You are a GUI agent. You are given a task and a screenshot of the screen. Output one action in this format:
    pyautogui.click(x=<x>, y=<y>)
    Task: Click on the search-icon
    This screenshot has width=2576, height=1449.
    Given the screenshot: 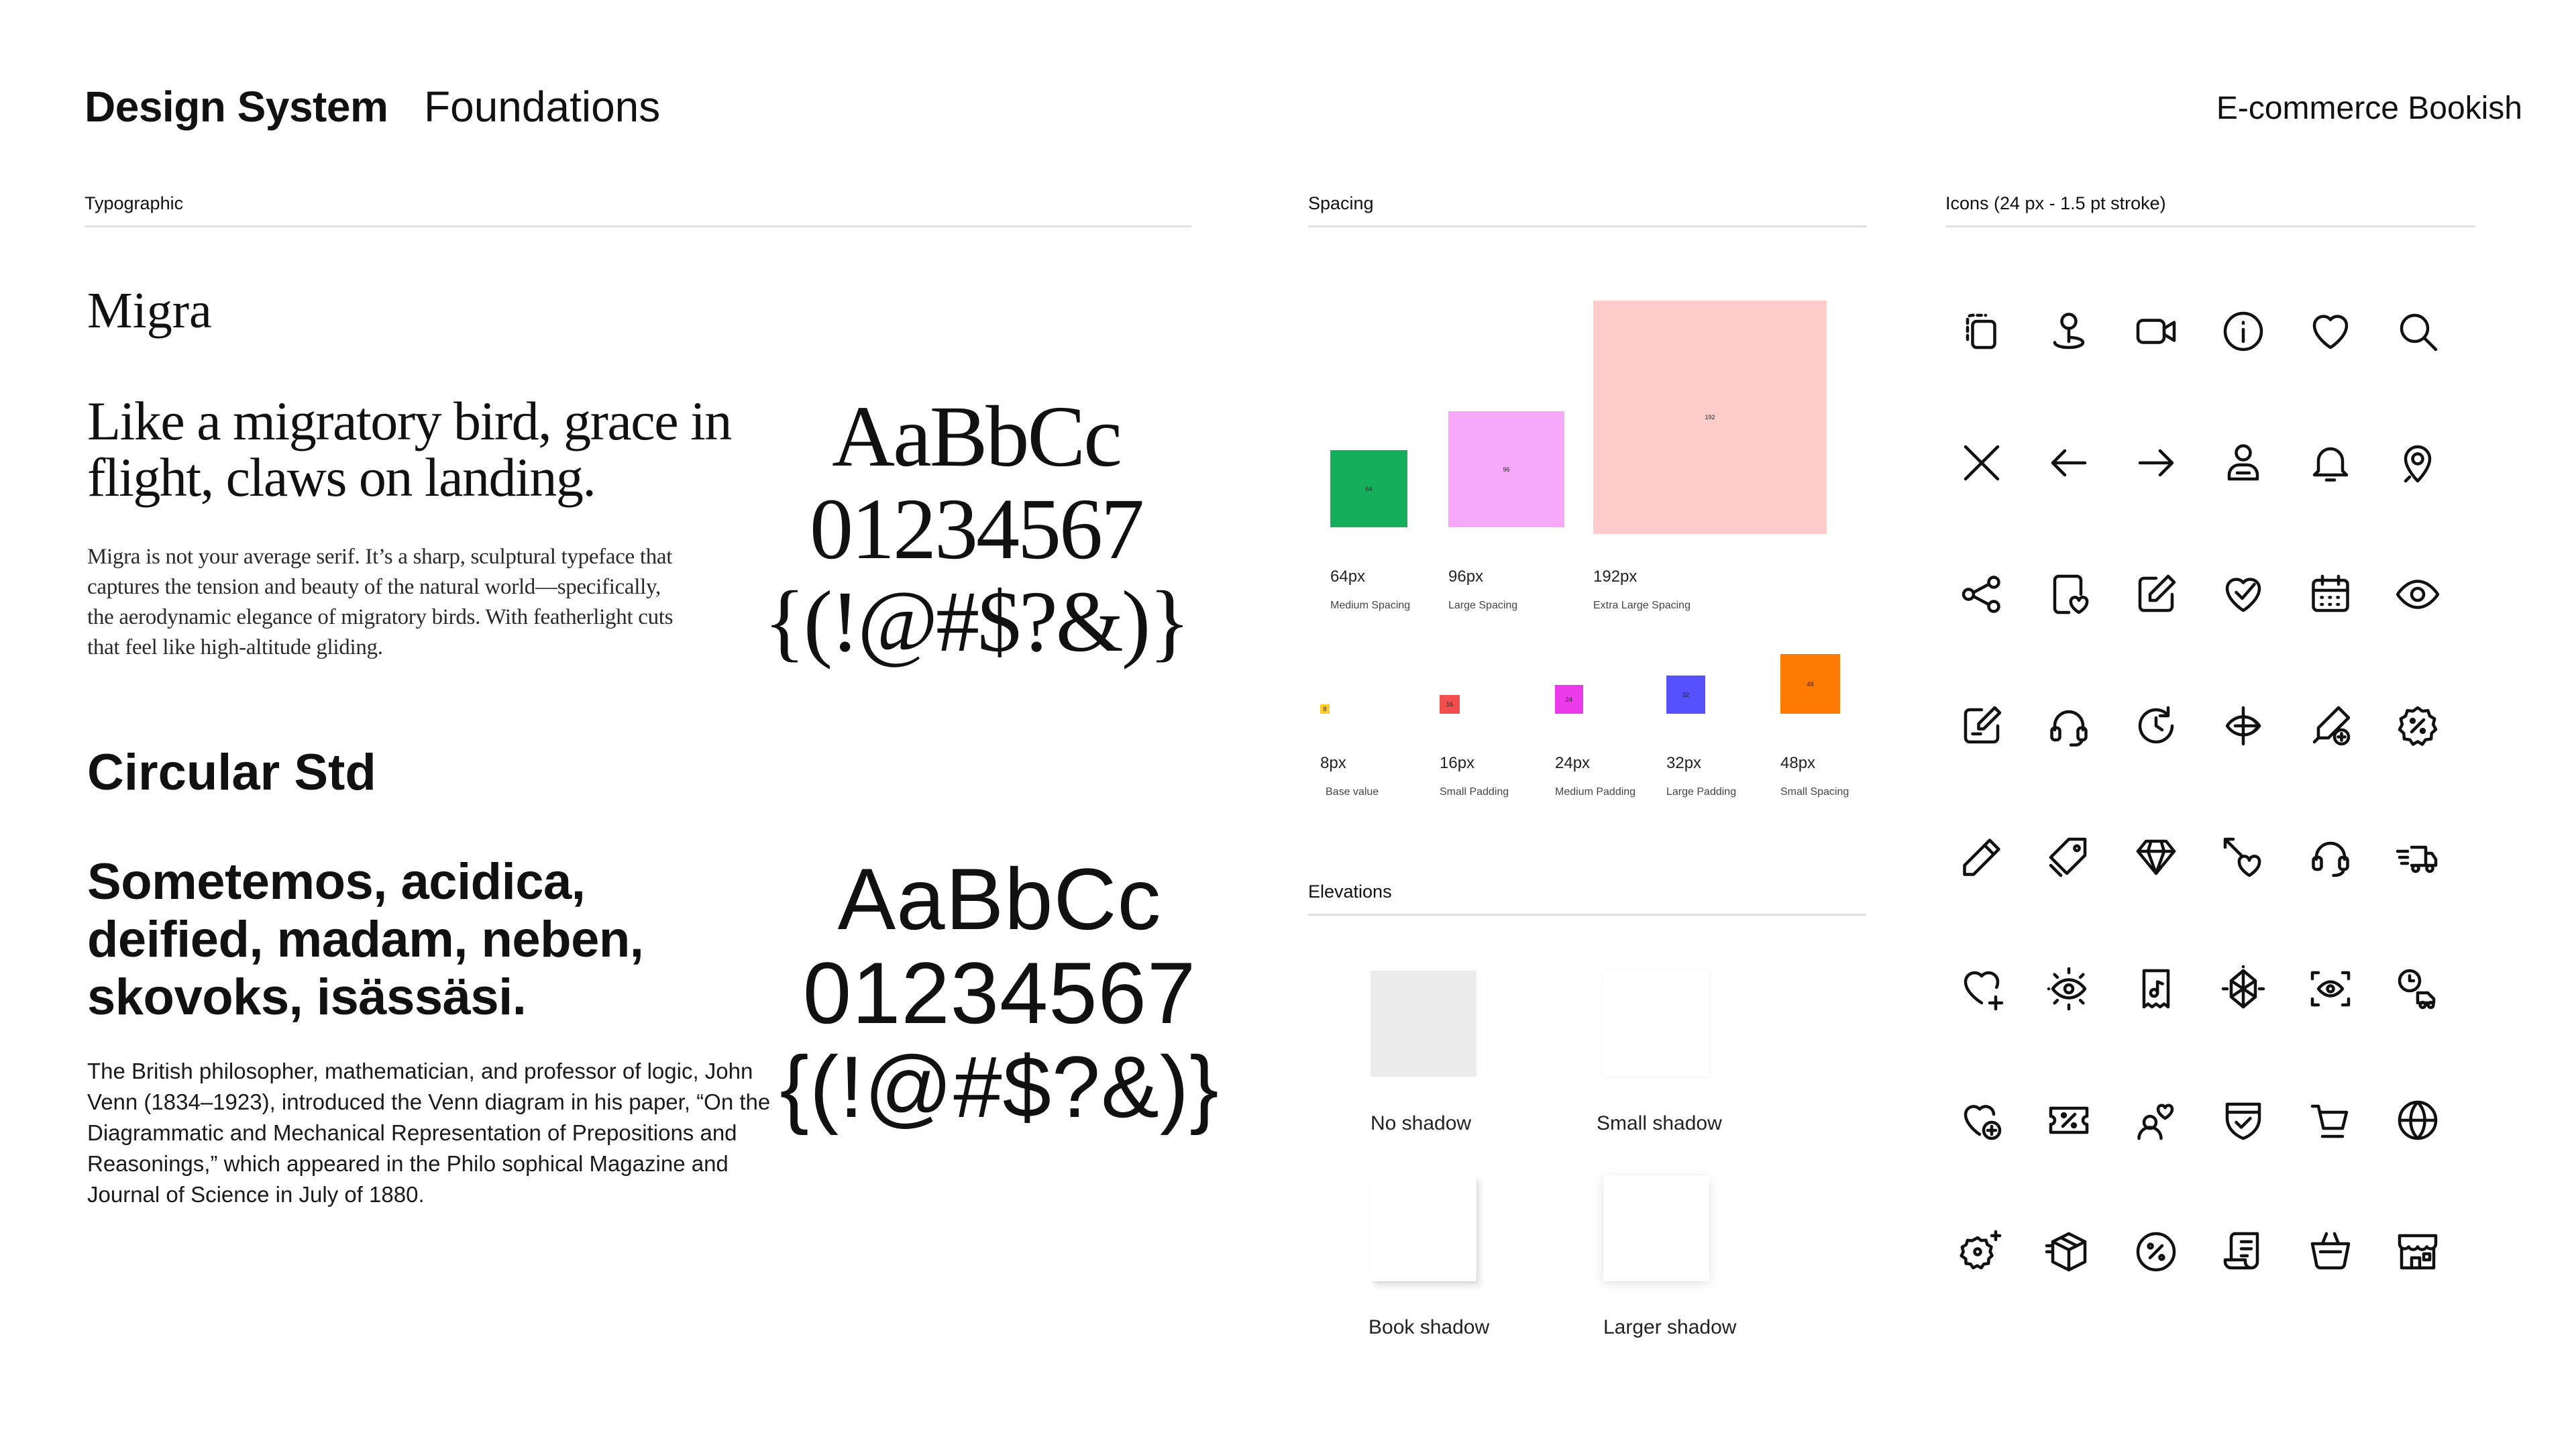 What is the action you would take?
    pyautogui.click(x=2418, y=331)
    